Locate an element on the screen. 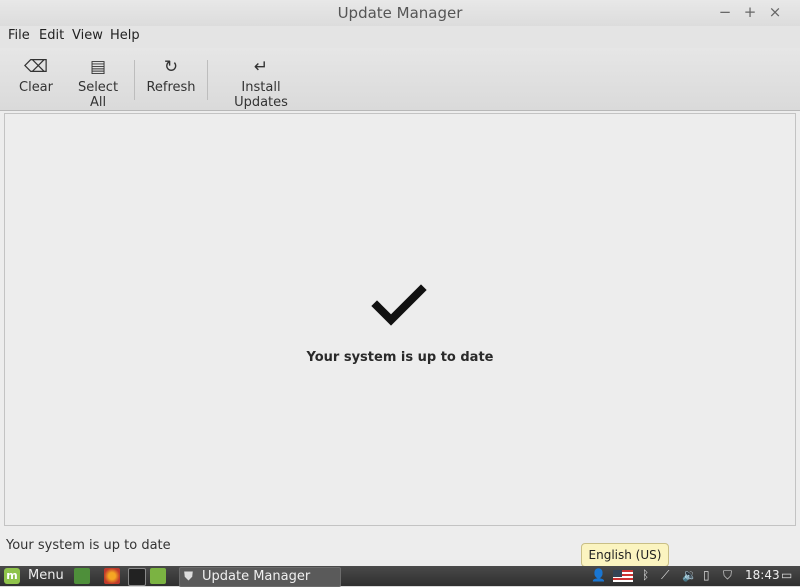  update-shield-icon: ⛉ is located at coordinates (727, 575).